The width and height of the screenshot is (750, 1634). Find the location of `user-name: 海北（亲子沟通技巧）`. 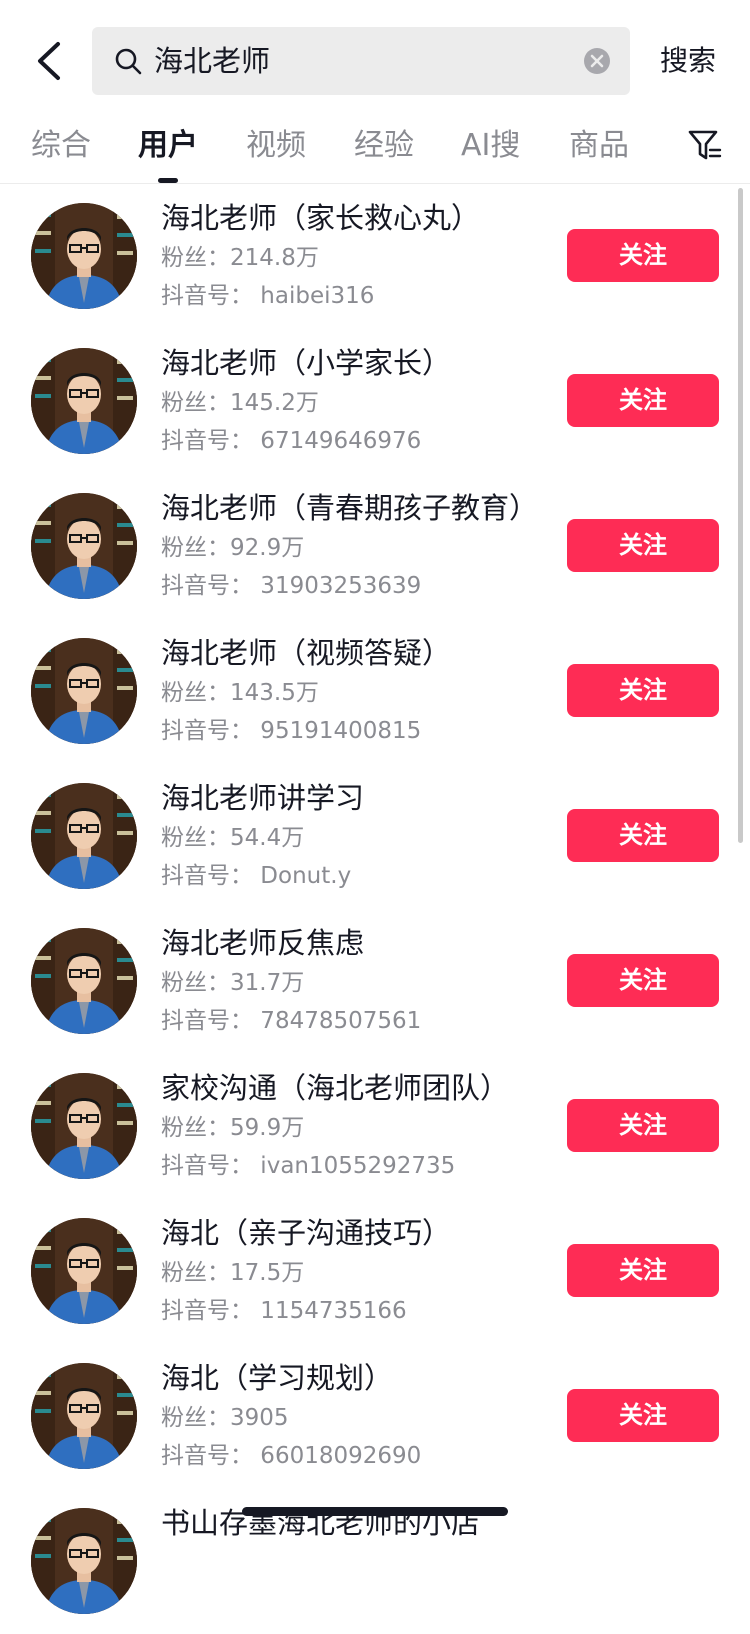

user-name: 海北（亲子沟通技巧） is located at coordinates (306, 1233).